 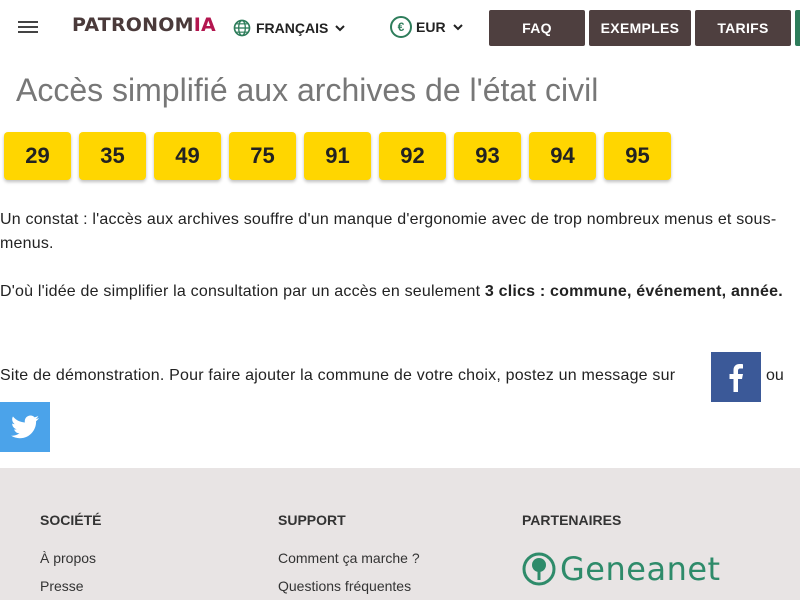 I want to click on footer-column-company: SOCIÉTÉ À propos Presse, so click(x=70, y=556).